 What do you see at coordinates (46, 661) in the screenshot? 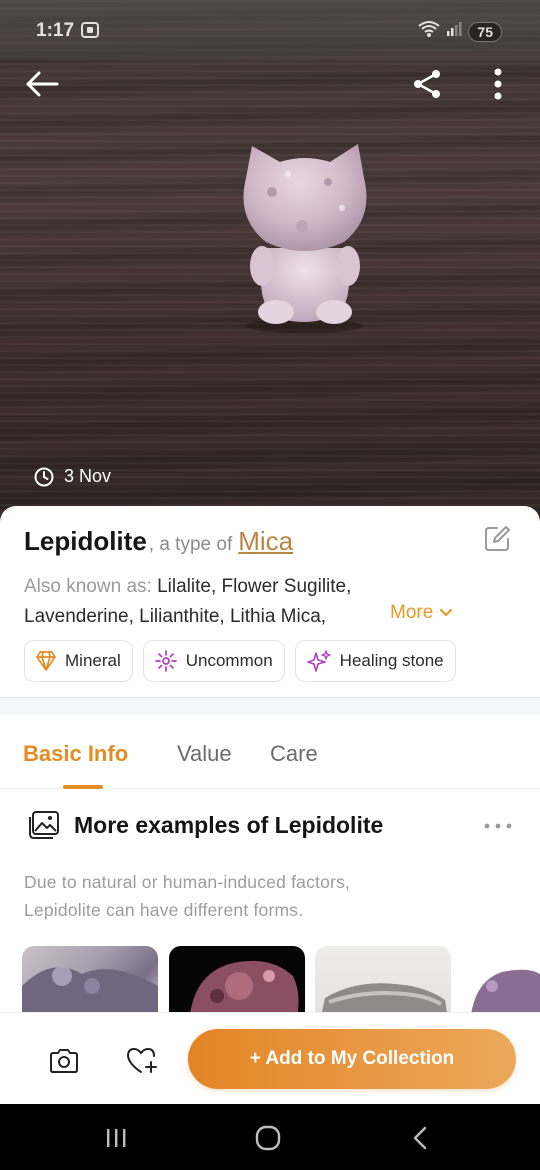
I see `crystal-icon` at bounding box center [46, 661].